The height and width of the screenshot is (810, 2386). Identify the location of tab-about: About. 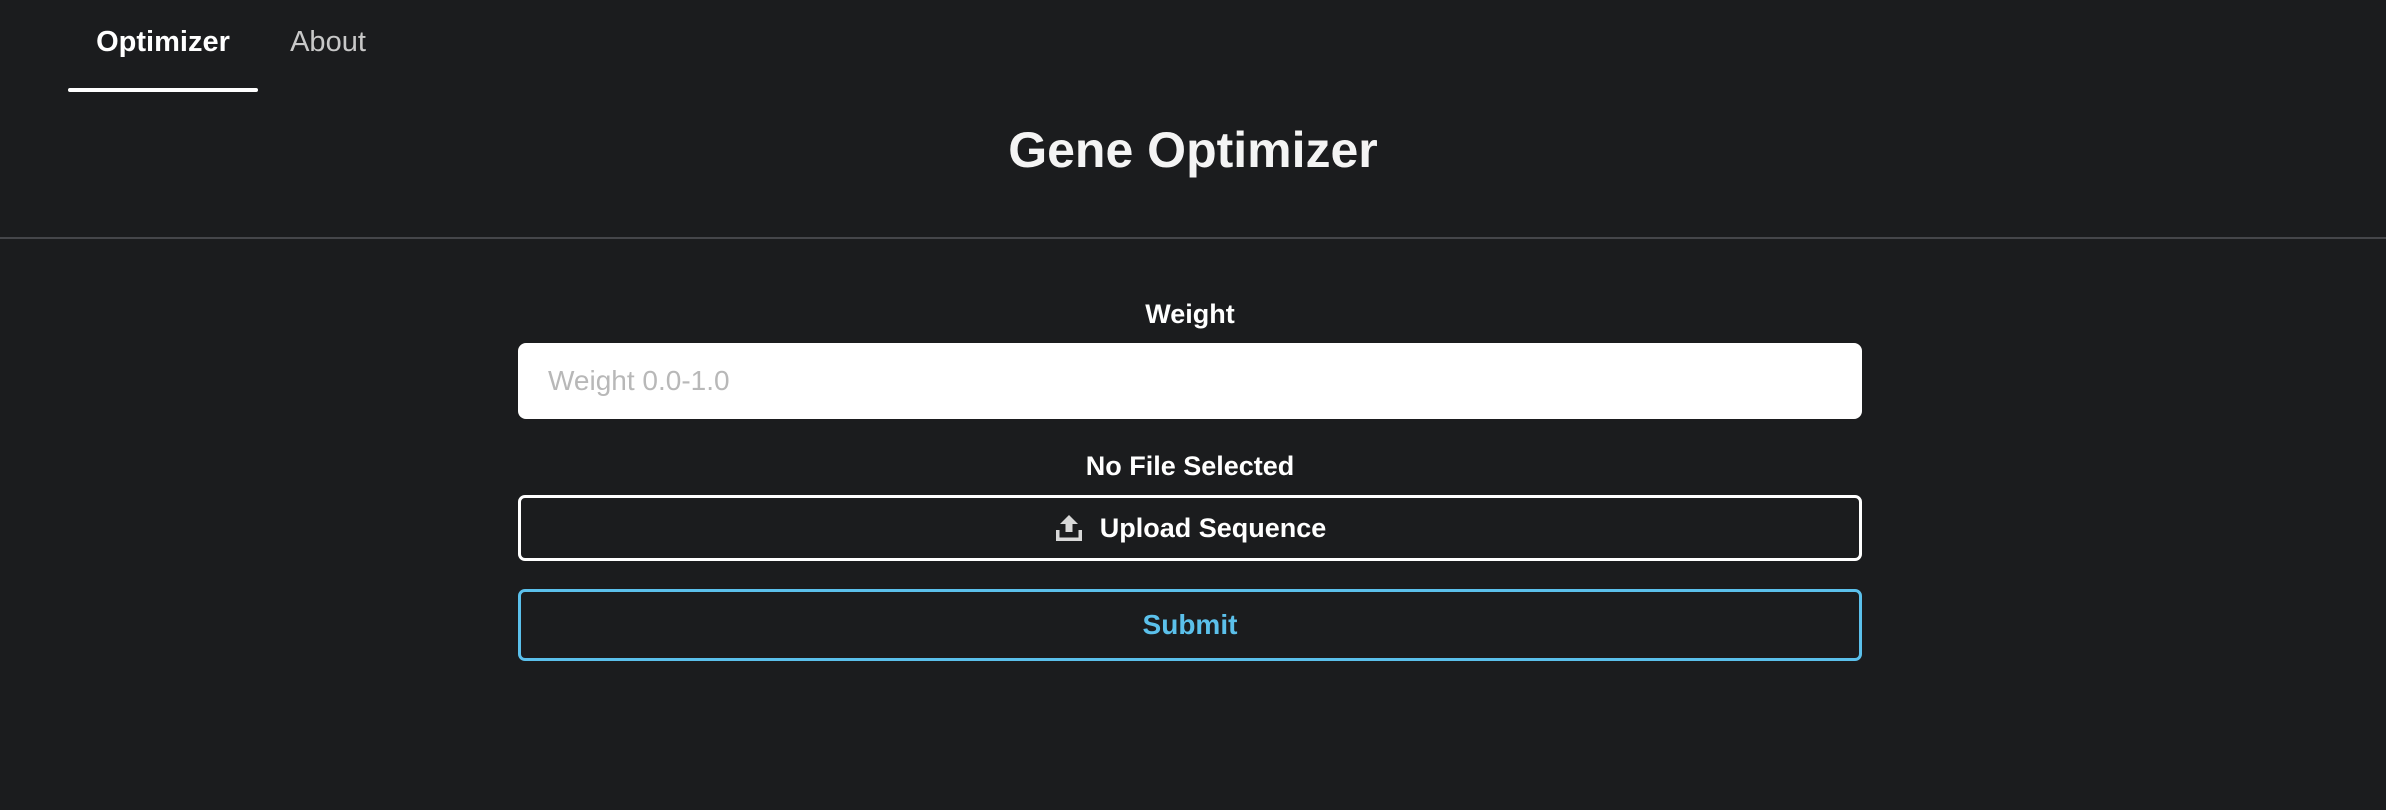
(328, 46).